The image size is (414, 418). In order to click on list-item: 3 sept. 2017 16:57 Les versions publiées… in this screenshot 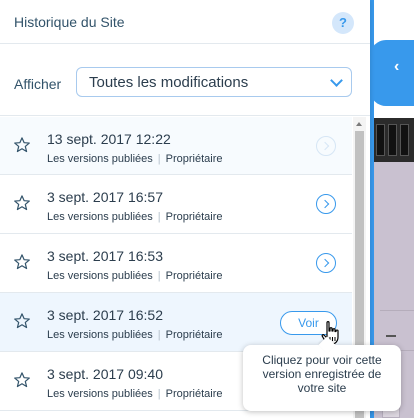, I will do `click(176, 204)`.